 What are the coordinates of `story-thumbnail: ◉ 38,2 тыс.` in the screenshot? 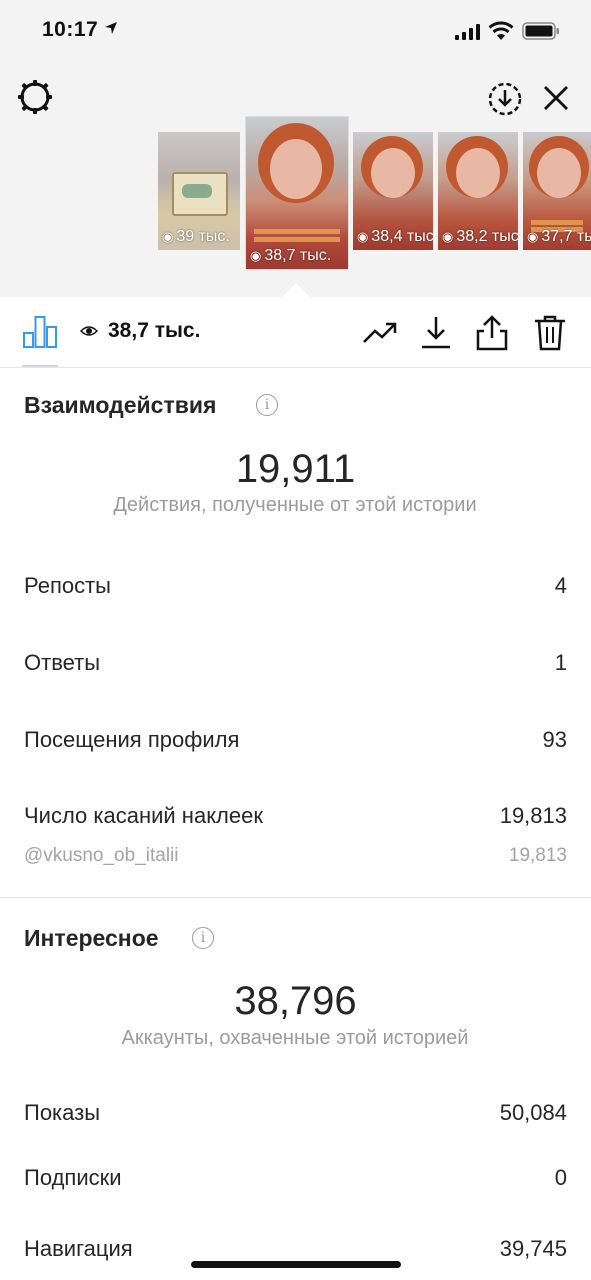 It's located at (478, 191).